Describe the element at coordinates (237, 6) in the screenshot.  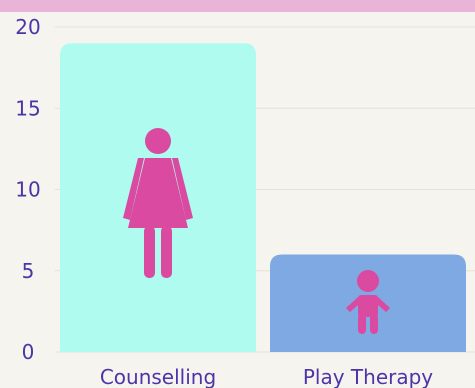
I see `top-band` at that location.